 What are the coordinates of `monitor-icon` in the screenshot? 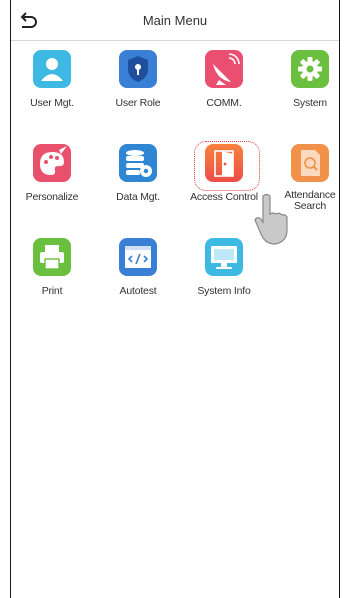 It's located at (224, 257).